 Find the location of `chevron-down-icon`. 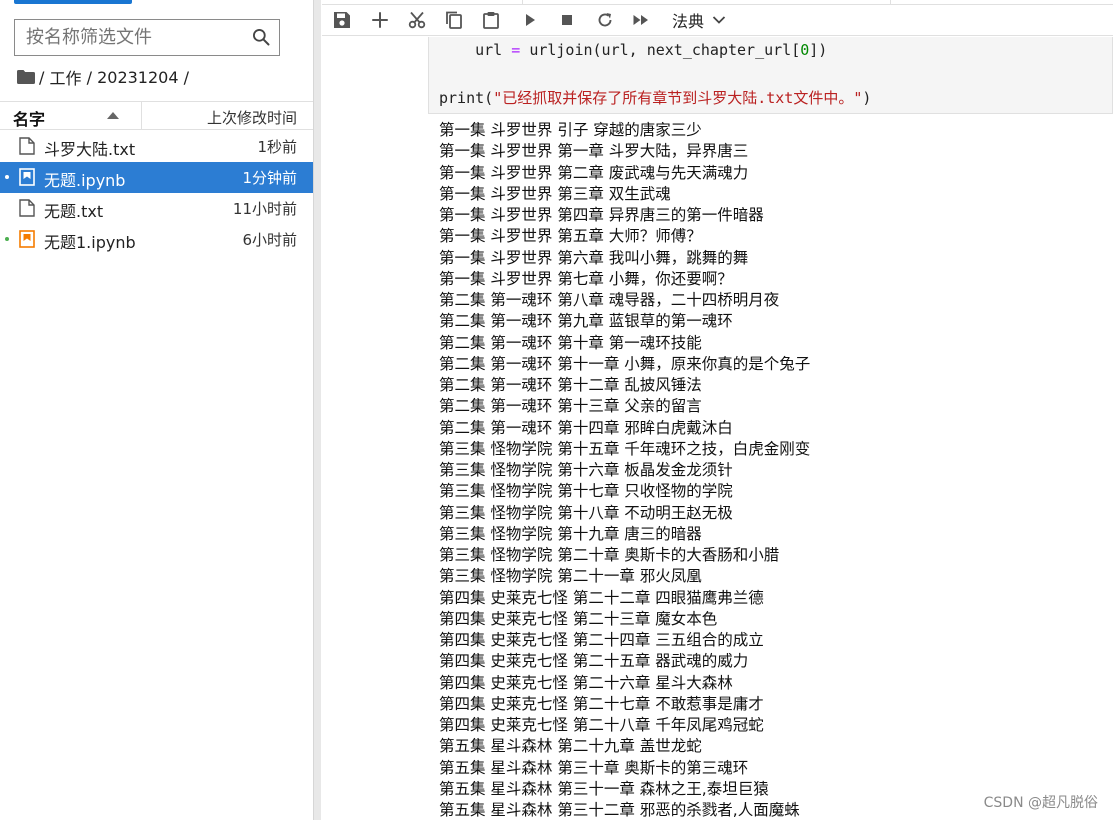

chevron-down-icon is located at coordinates (719, 20).